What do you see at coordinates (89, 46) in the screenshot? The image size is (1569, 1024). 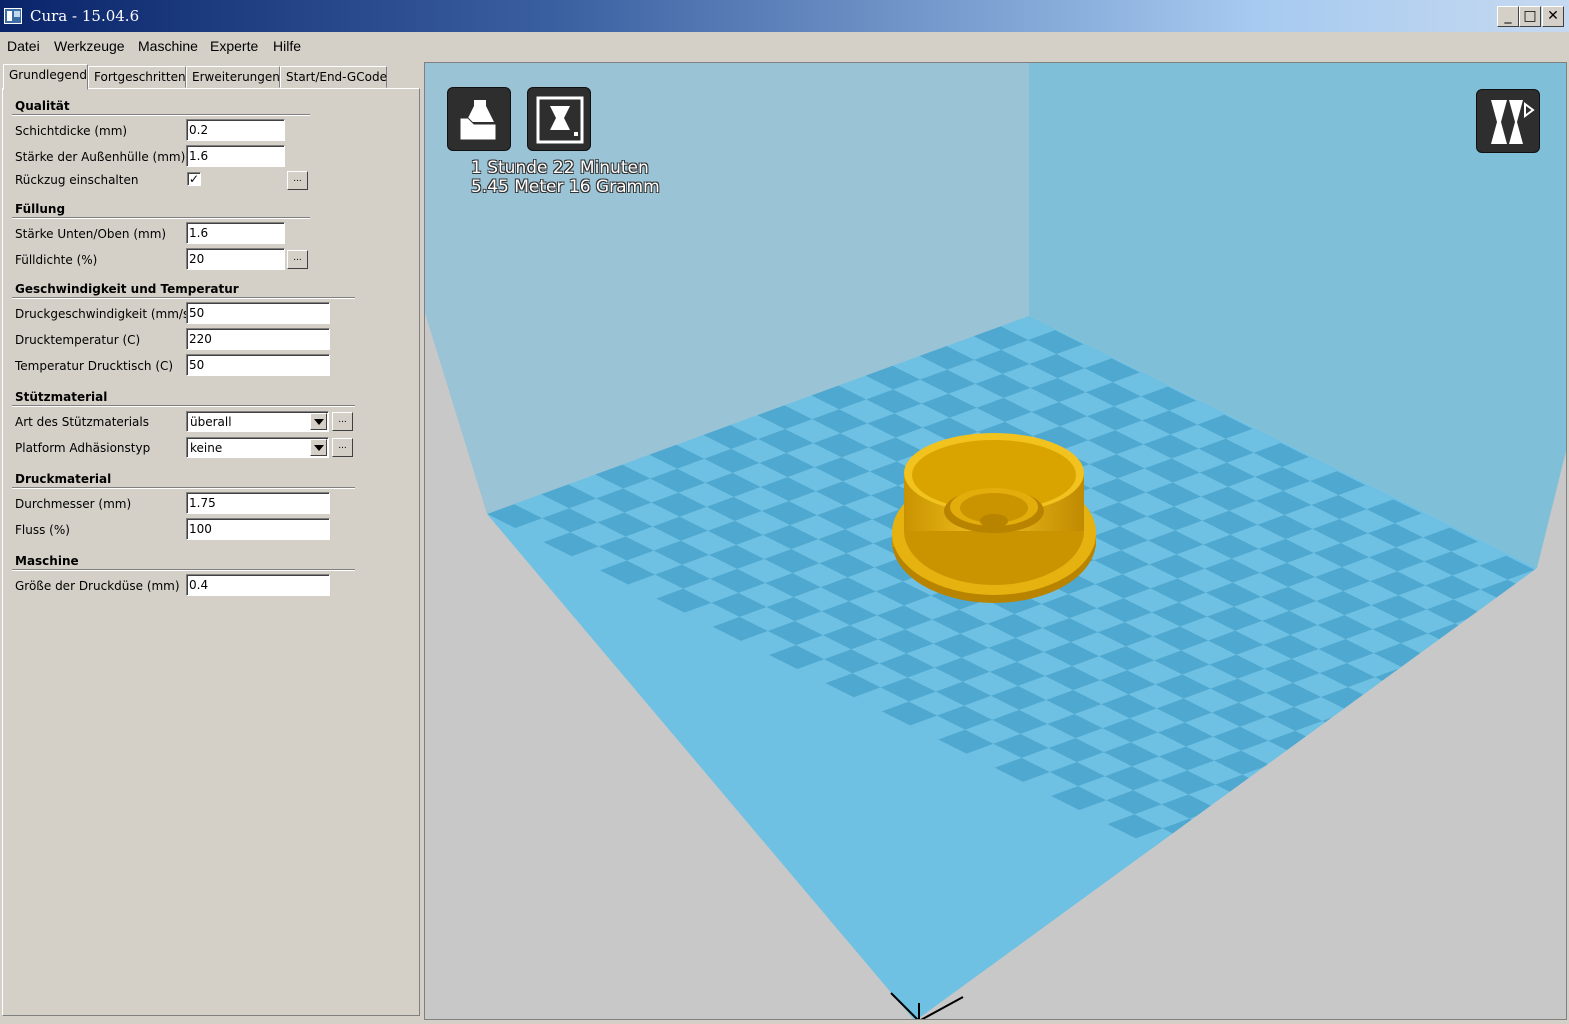 I see `menu-werkzeuge: Werkzeuge` at bounding box center [89, 46].